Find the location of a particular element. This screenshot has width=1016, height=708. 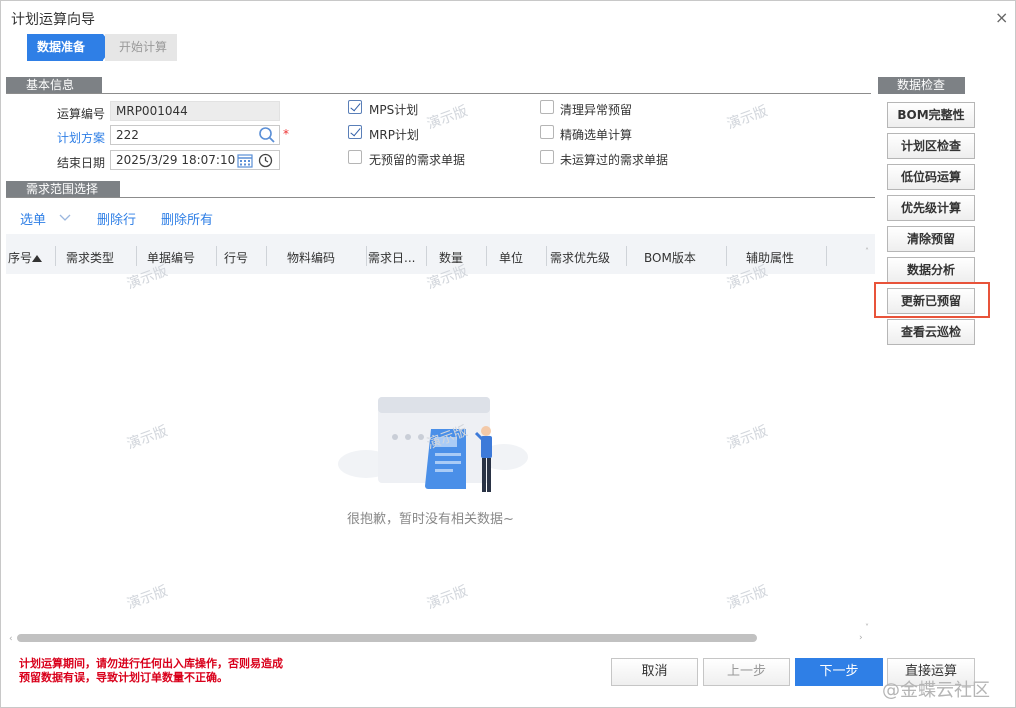

delete-row-button: 删除行 is located at coordinates (116, 218).